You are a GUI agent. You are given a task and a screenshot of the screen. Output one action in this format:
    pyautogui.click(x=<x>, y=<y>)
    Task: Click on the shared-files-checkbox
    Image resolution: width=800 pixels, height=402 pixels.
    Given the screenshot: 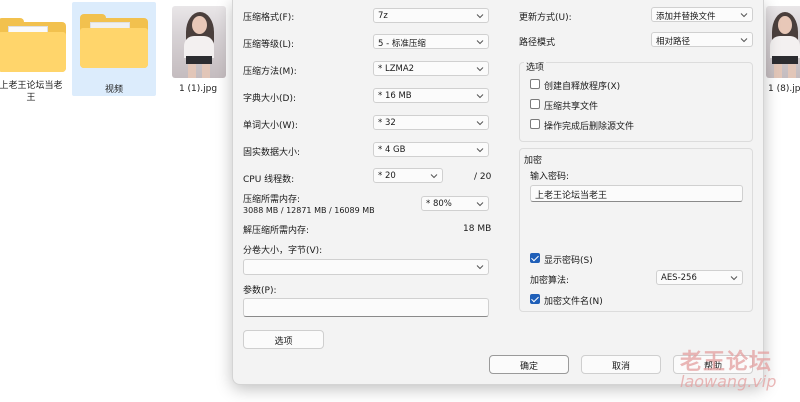 What is the action you would take?
    pyautogui.click(x=535, y=104)
    